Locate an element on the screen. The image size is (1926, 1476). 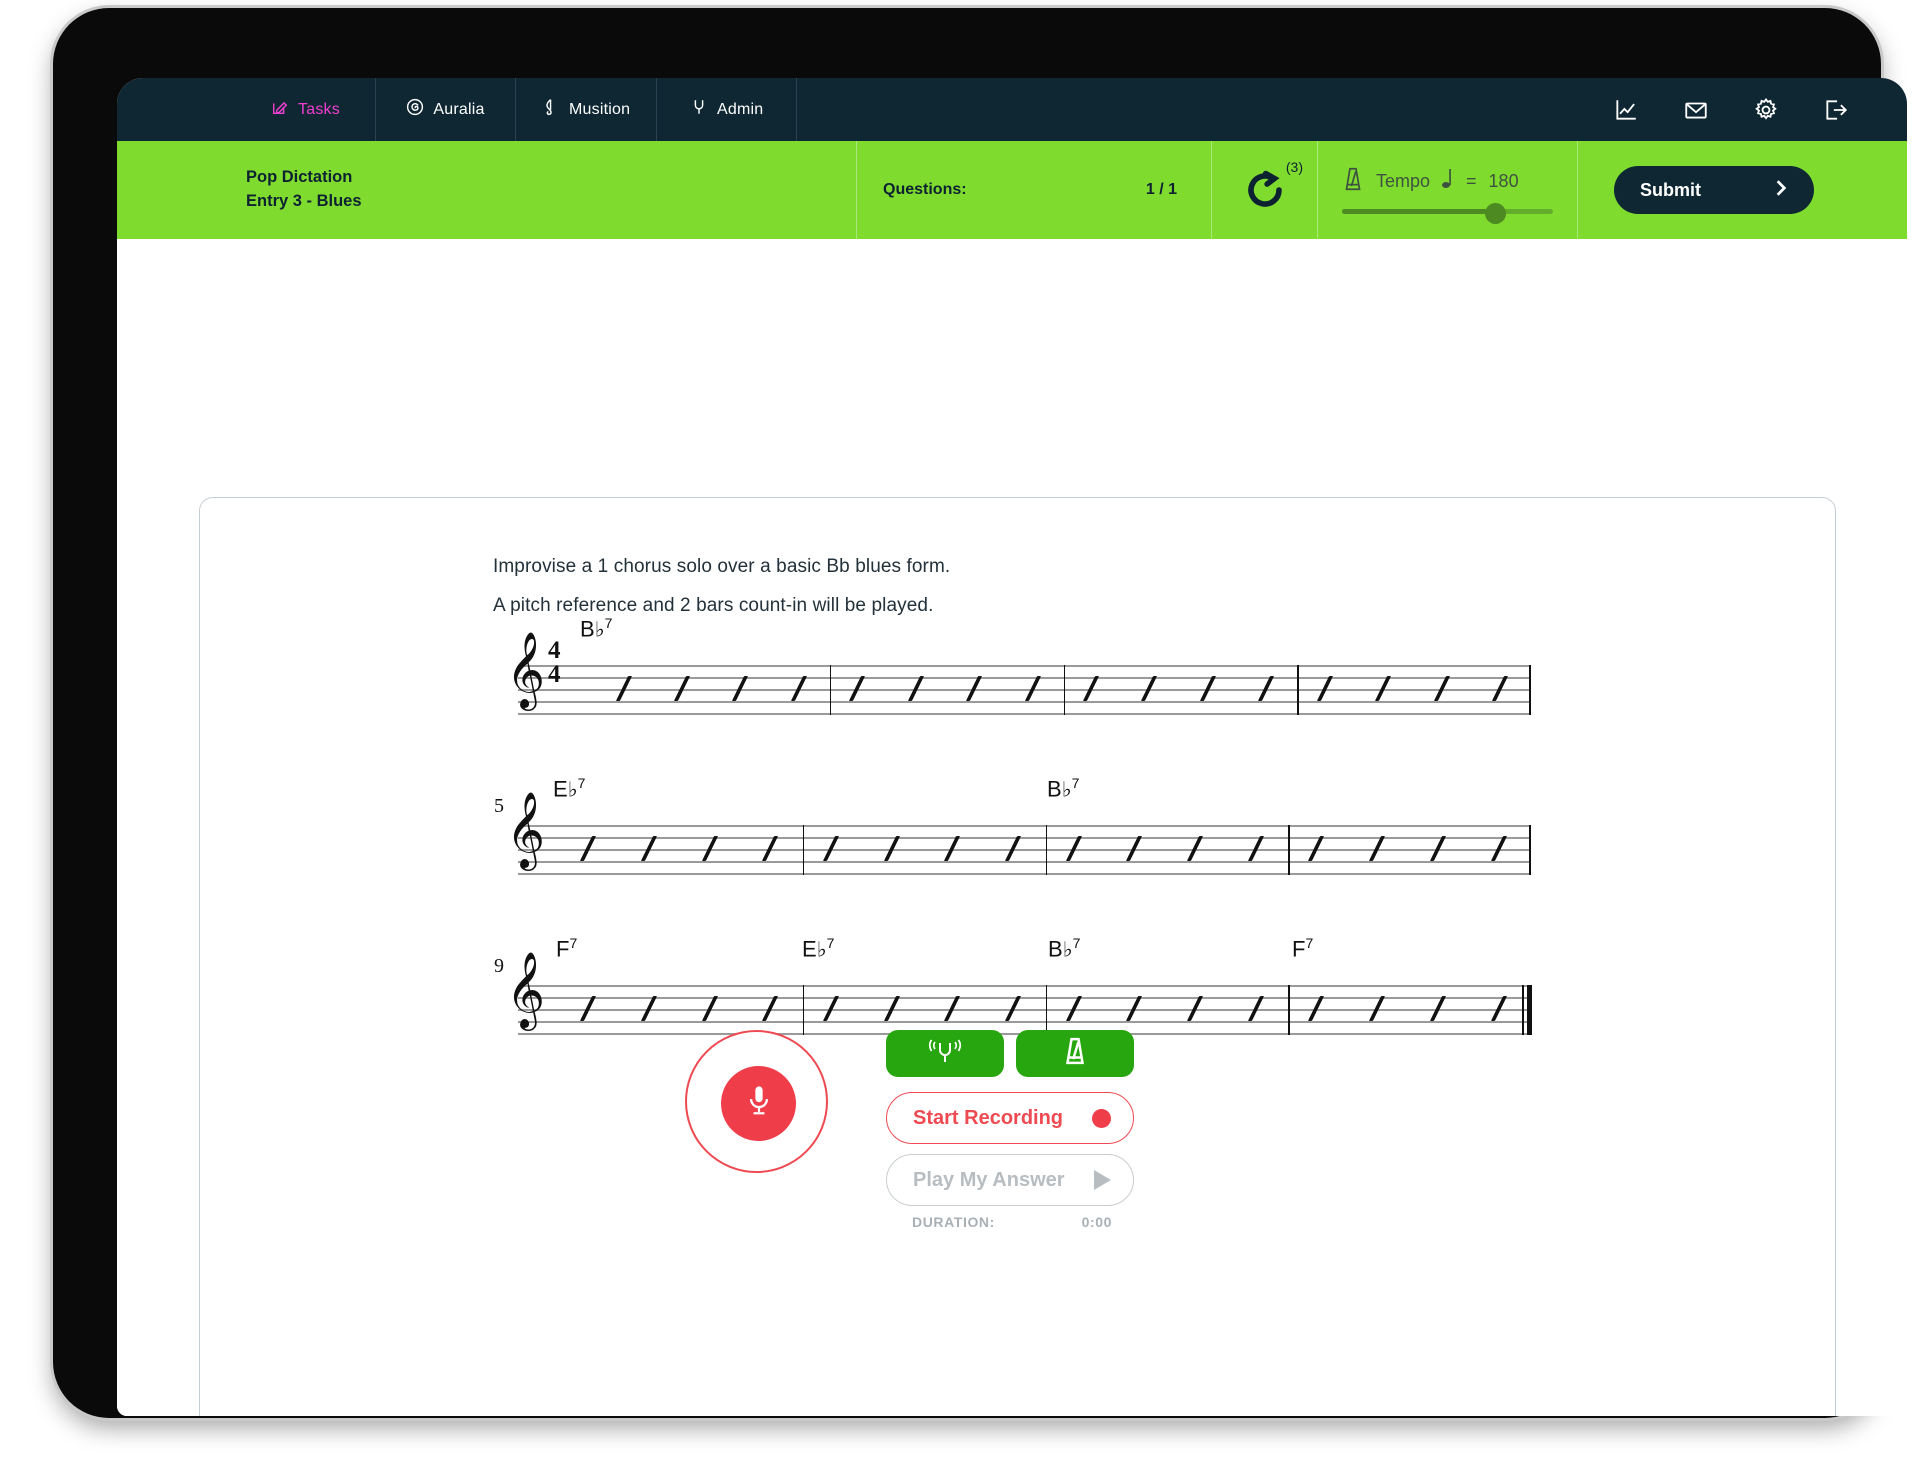
quarter-note-icon is located at coordinates (1448, 181).